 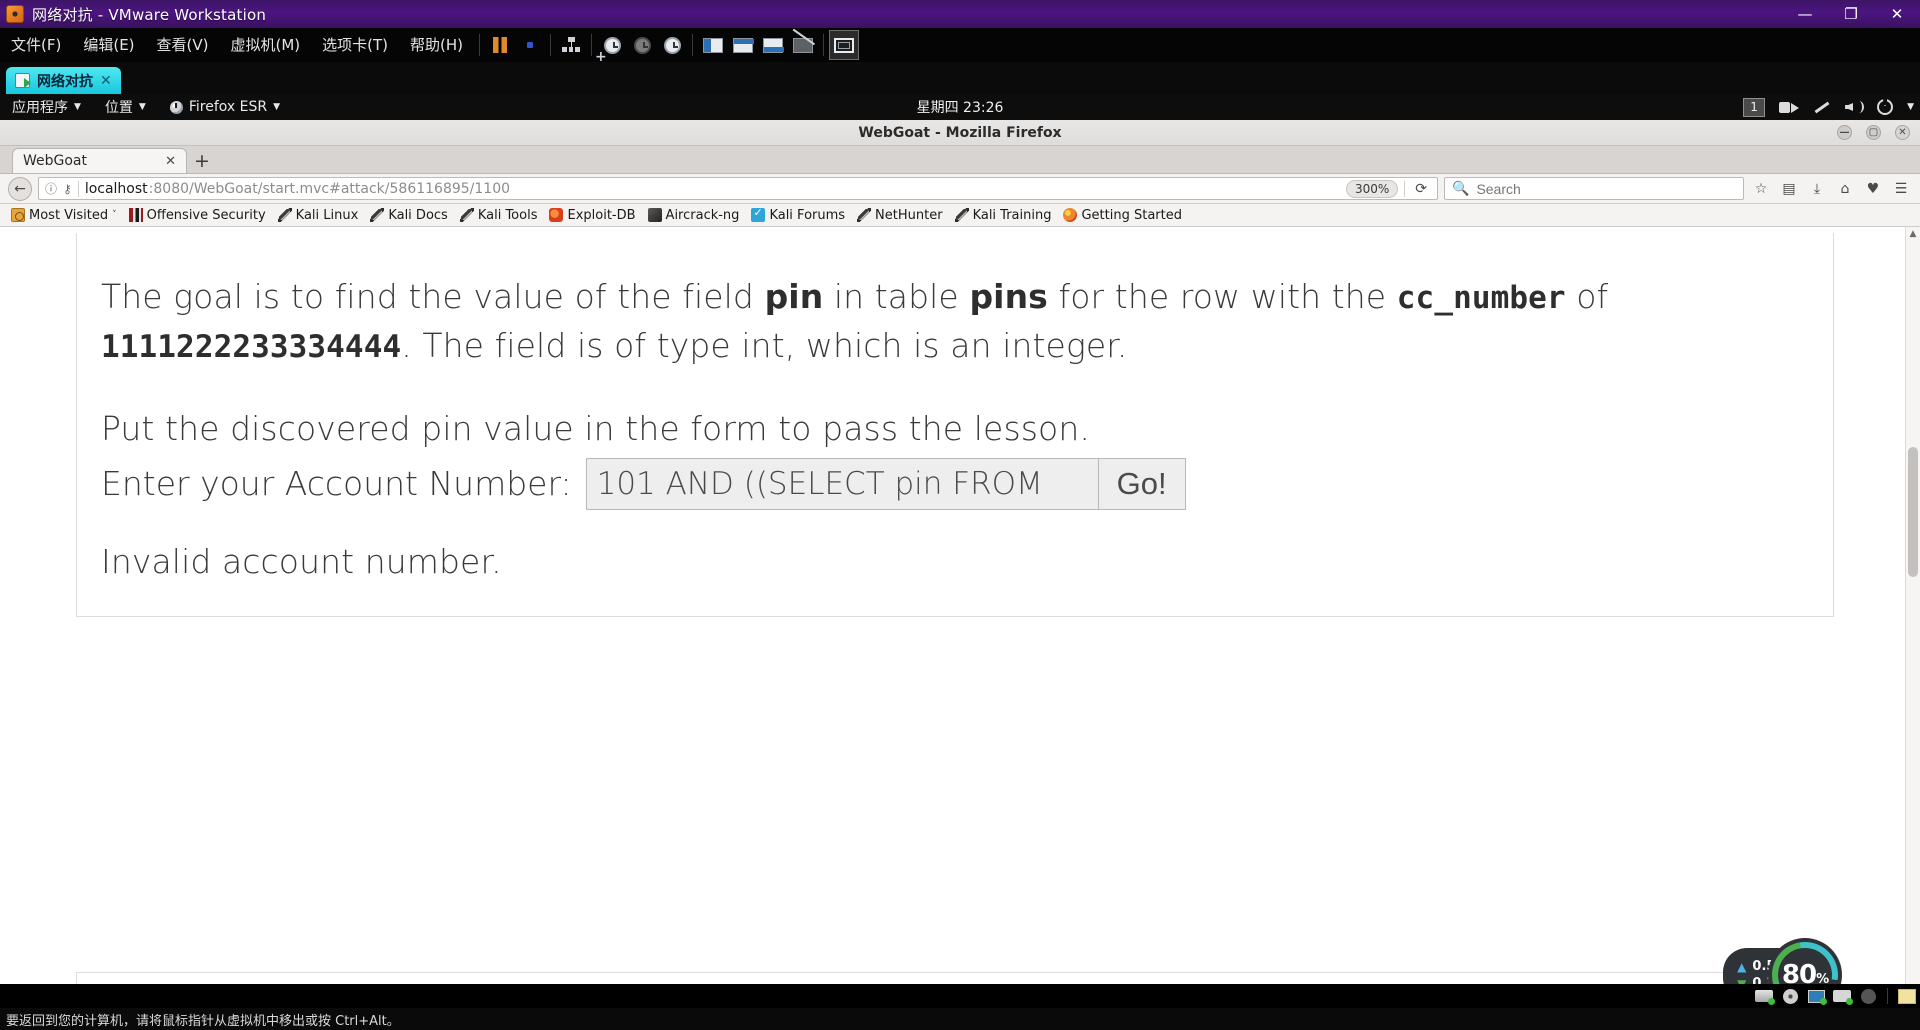 What do you see at coordinates (202, 161) in the screenshot?
I see `new-tab-button: +` at bounding box center [202, 161].